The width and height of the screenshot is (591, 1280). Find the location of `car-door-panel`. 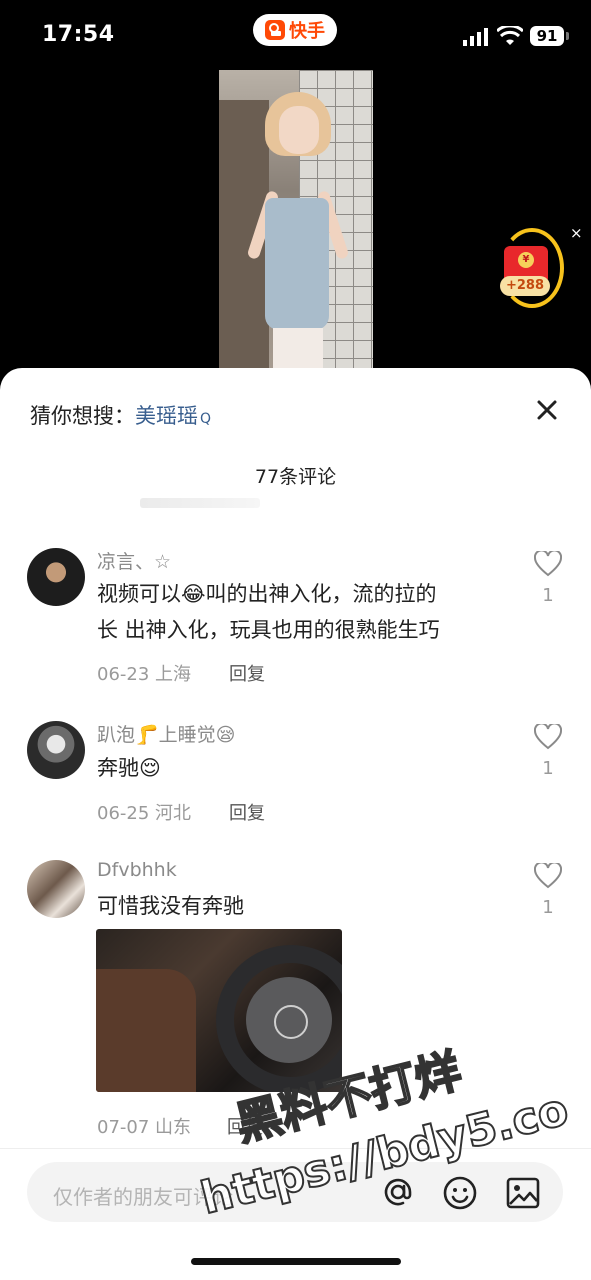

car-door-panel is located at coordinates (146, 1030).